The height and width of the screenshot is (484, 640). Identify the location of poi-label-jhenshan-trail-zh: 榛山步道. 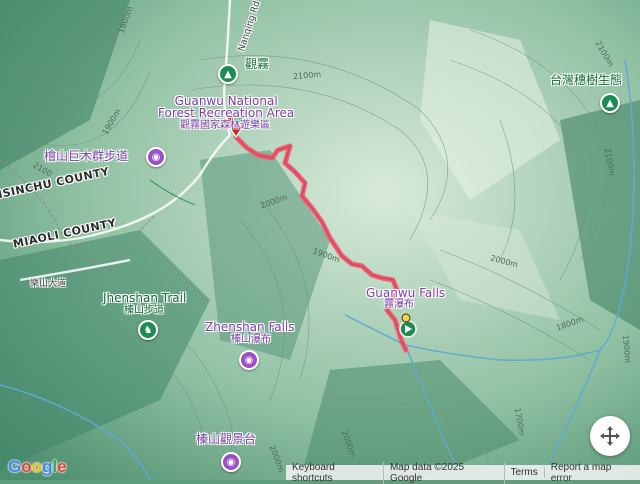
(144, 311).